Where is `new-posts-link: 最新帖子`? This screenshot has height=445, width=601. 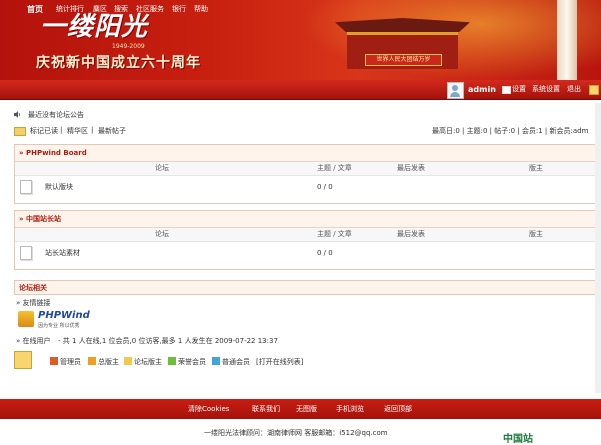 new-posts-link: 最新帖子 is located at coordinates (112, 131).